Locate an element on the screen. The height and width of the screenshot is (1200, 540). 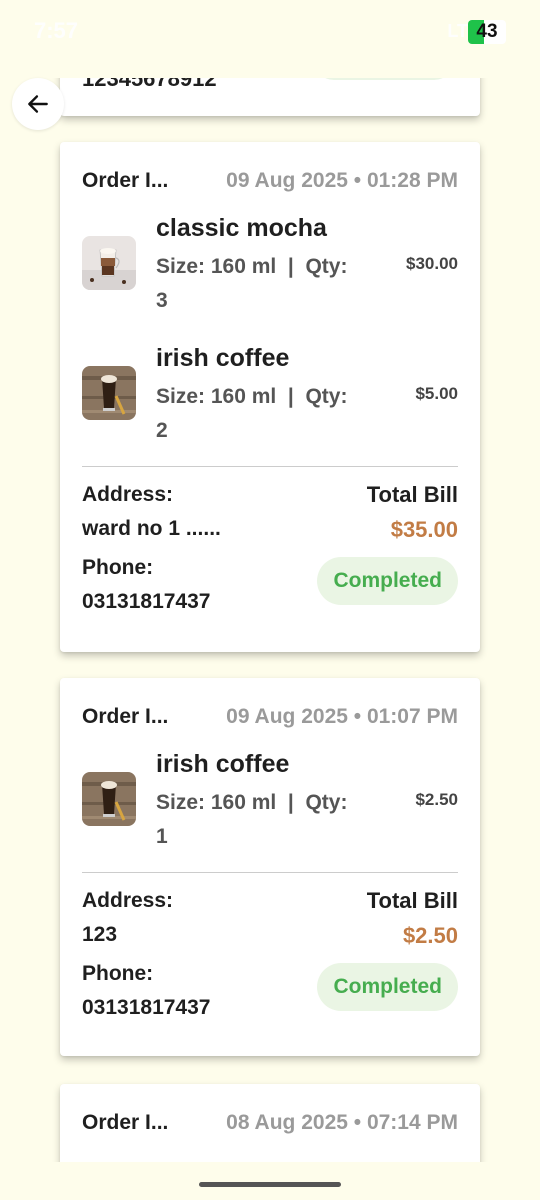
item-details: Size: 160 ml | Qty: 1 is located at coordinates (252, 819).